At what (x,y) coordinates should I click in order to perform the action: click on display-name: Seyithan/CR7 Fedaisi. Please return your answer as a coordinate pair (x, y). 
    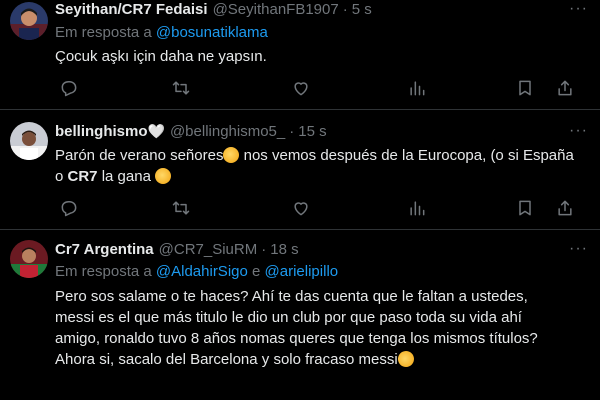
    Looking at the image, I should click on (131, 9).